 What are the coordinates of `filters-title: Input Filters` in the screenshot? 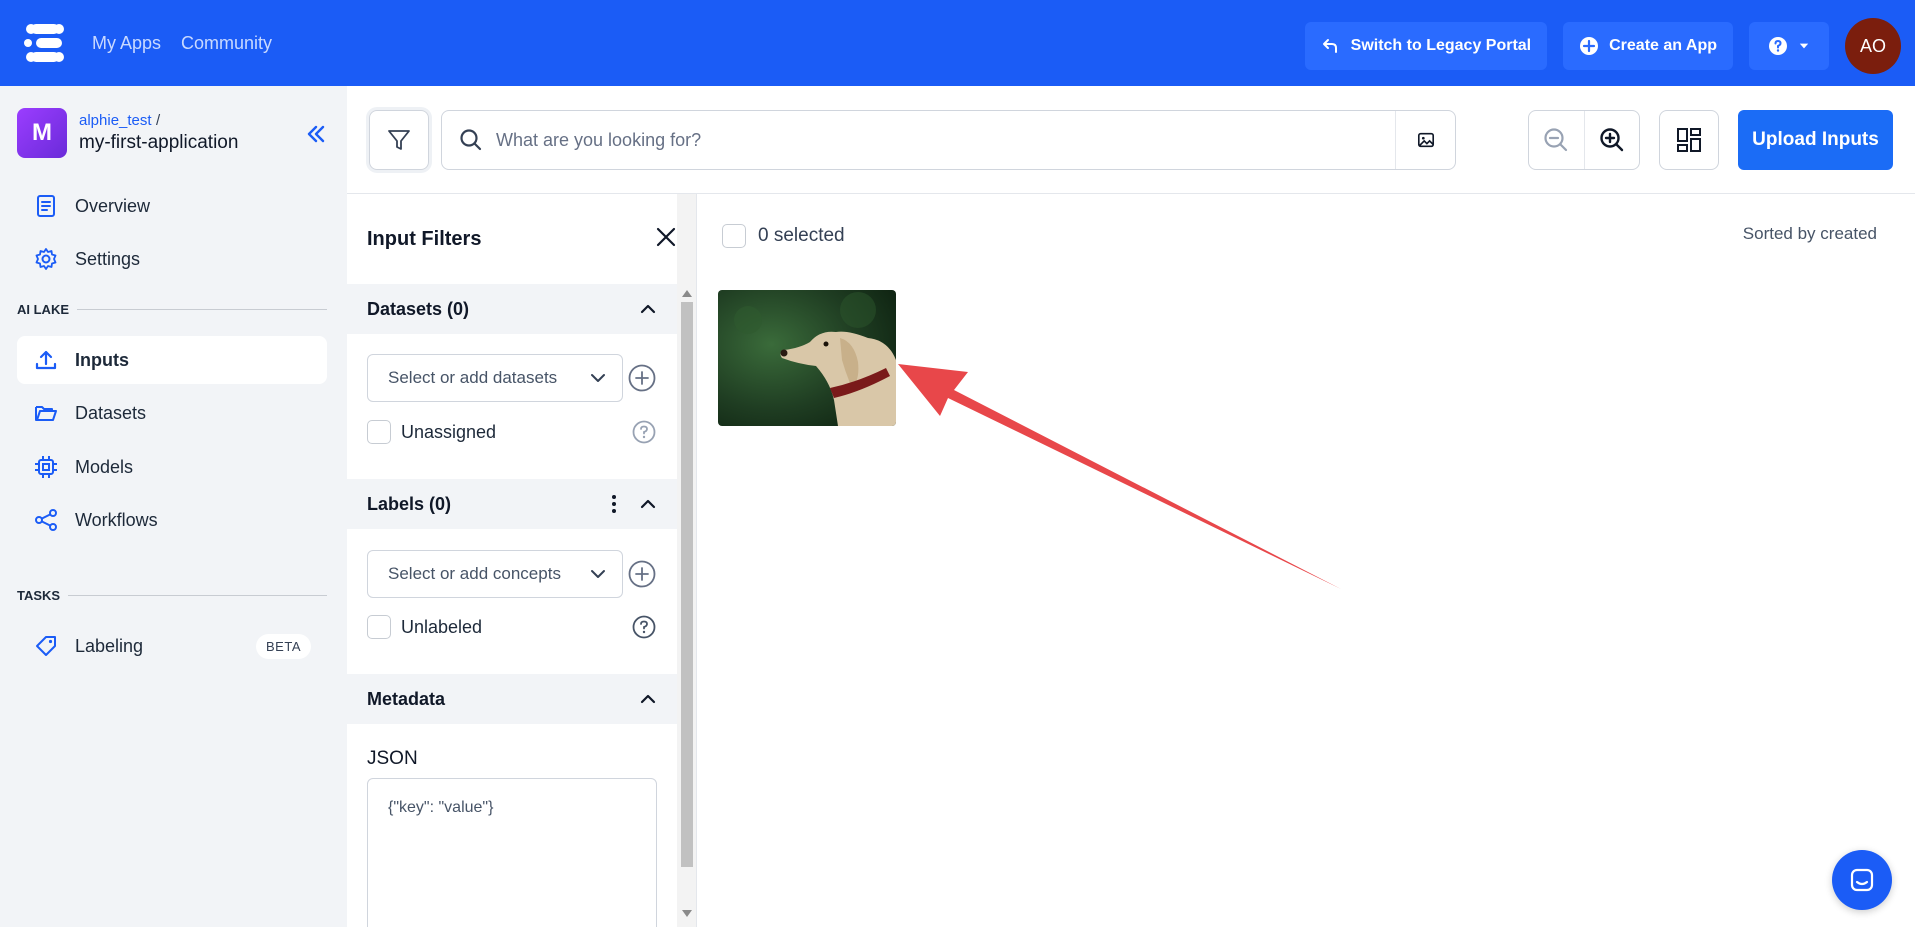 It's located at (424, 239).